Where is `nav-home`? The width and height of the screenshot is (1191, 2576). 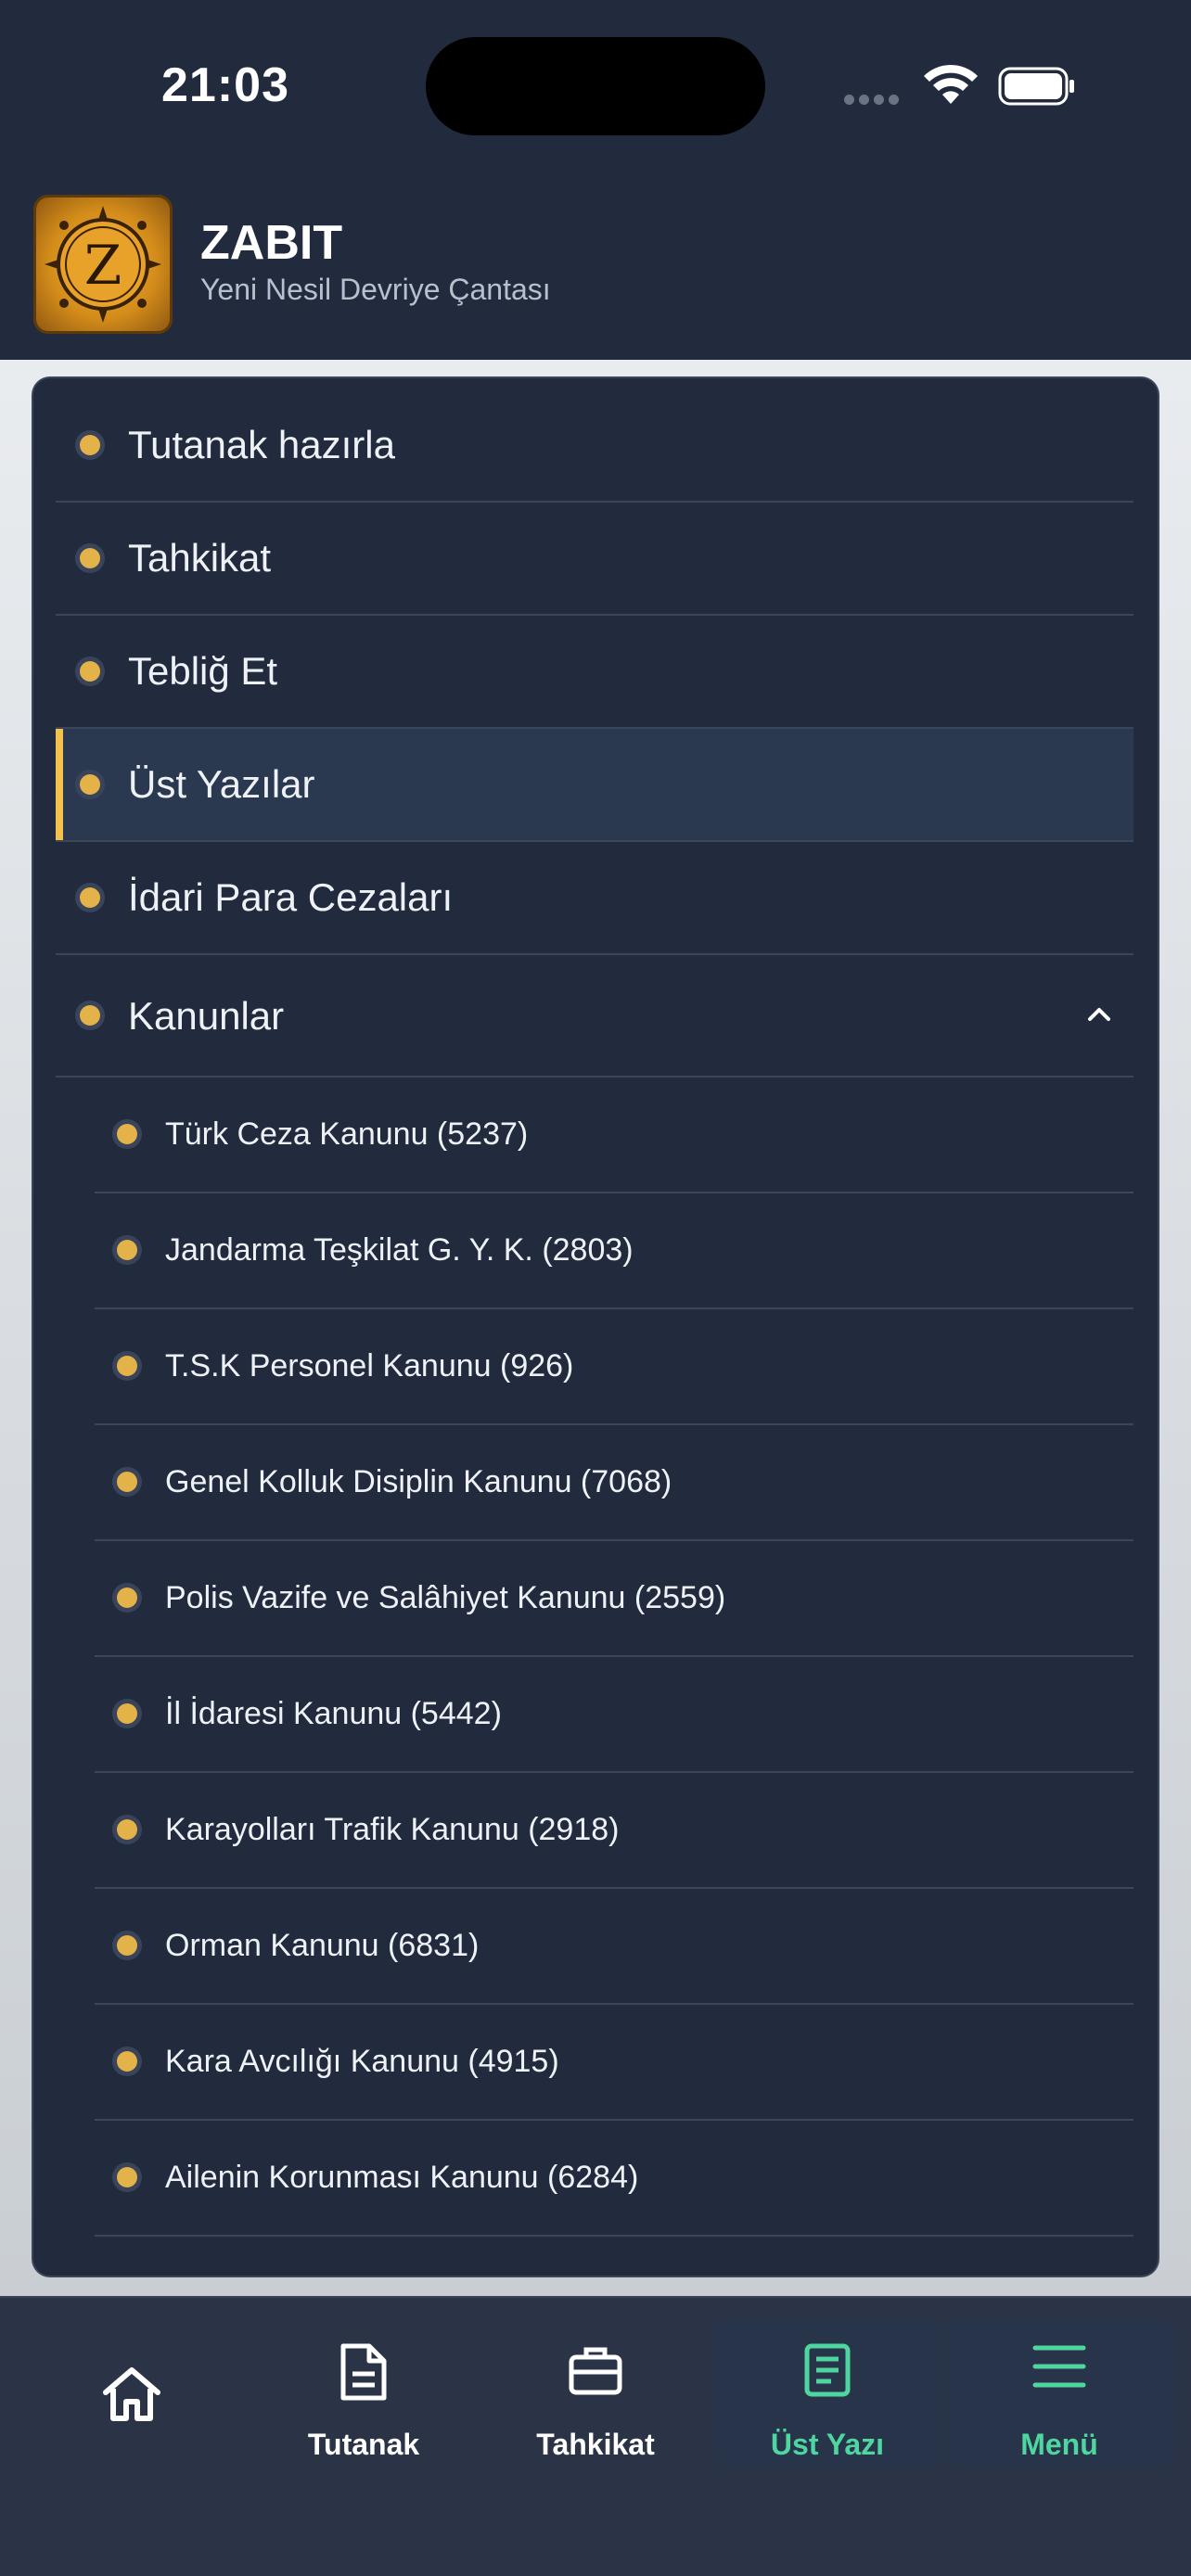
nav-home is located at coordinates (132, 2393).